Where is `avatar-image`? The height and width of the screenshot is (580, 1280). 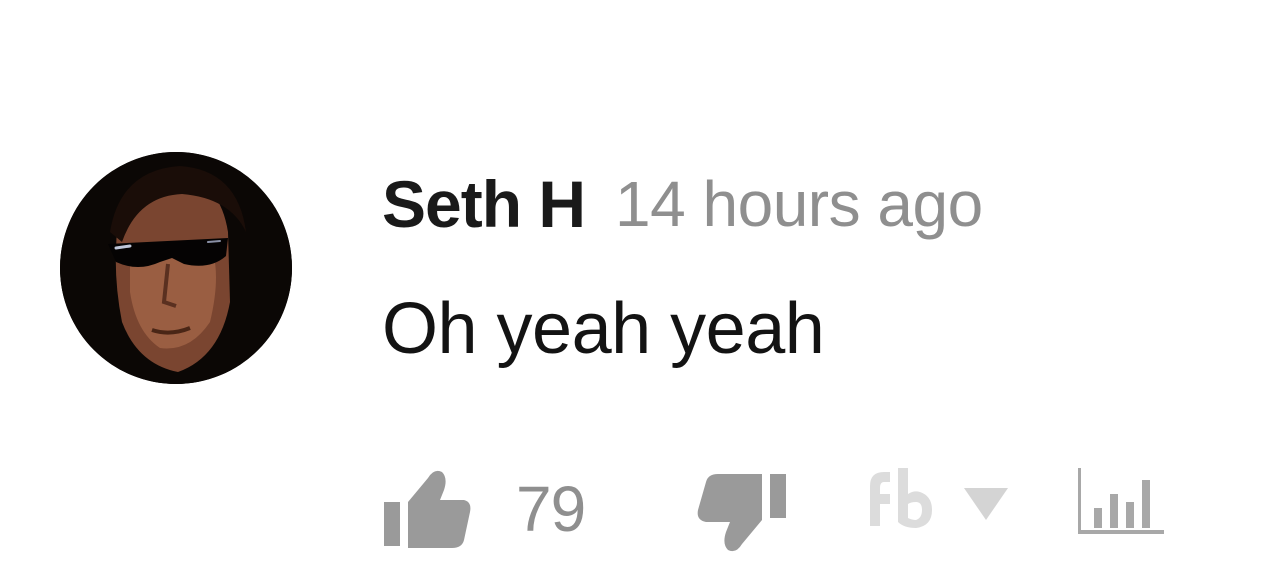
avatar-image is located at coordinates (176, 268).